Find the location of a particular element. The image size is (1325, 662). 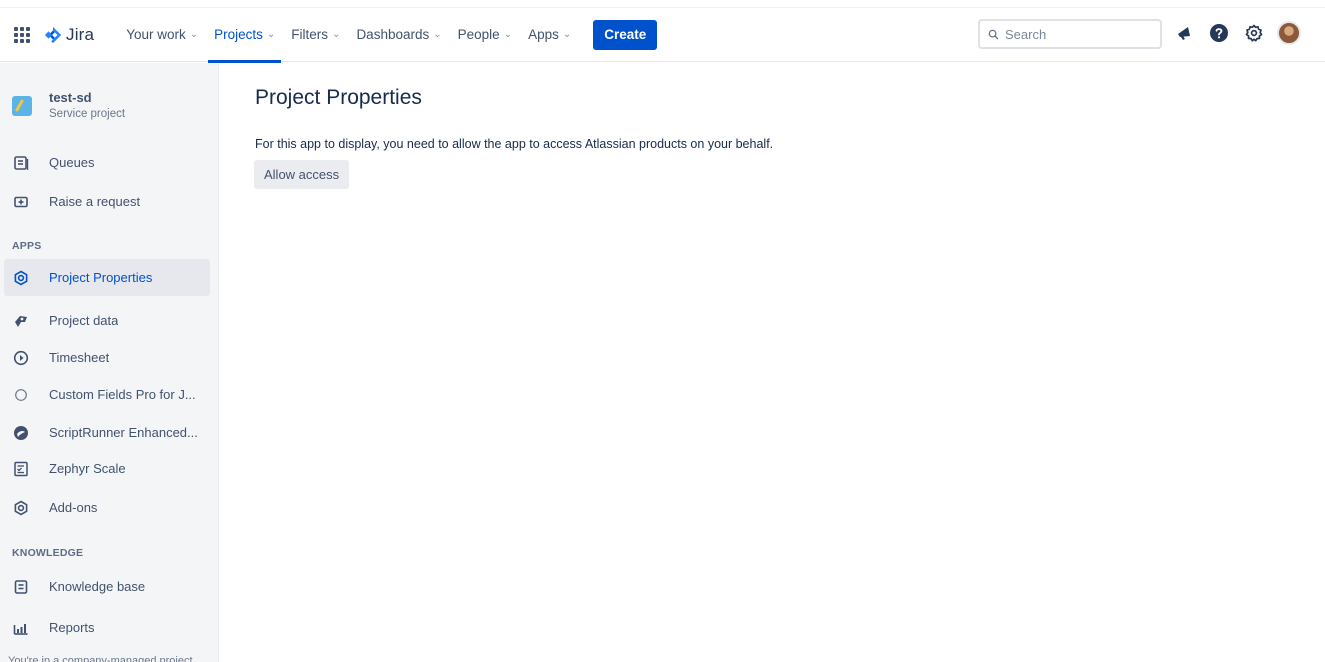

sidebar-item-project-properties: Project Properties is located at coordinates (107, 277).